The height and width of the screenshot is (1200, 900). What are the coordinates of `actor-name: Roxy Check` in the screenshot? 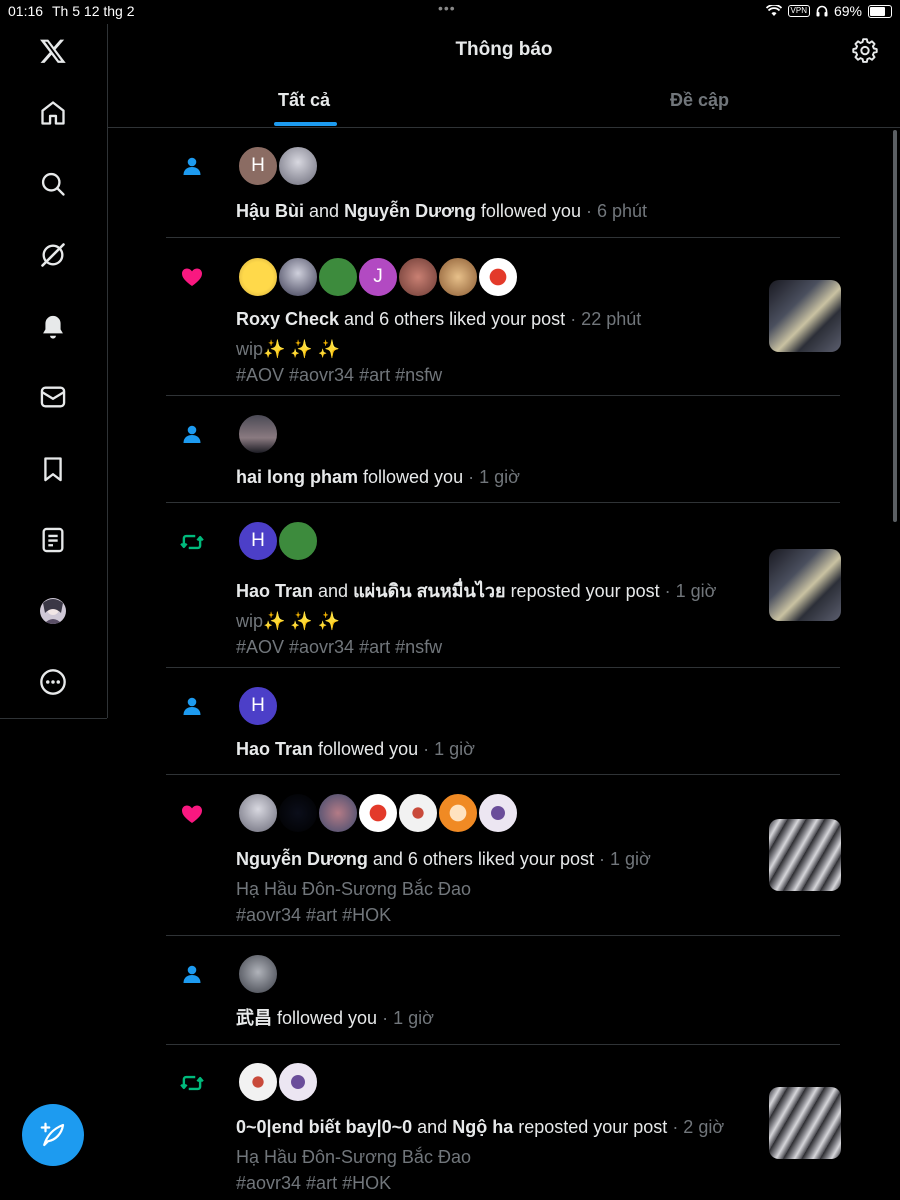 It's located at (287, 319).